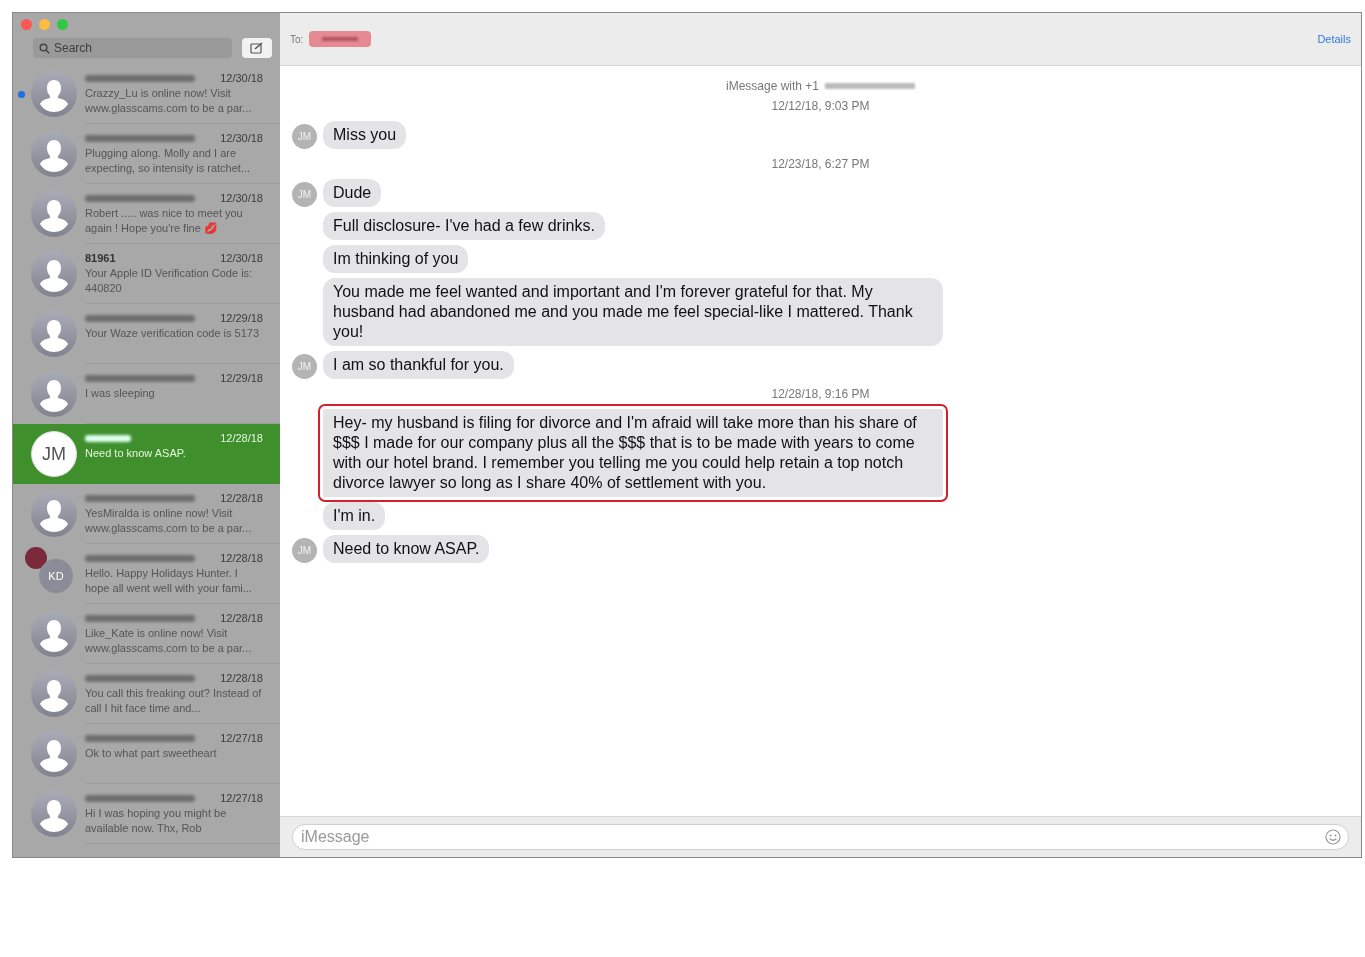  I want to click on message-bubble: You made me feel wanted and important and I'm forever grateful for that. My husband had abandoned me and you made me feel special-like I mattered. Thank you!, so click(633, 312).